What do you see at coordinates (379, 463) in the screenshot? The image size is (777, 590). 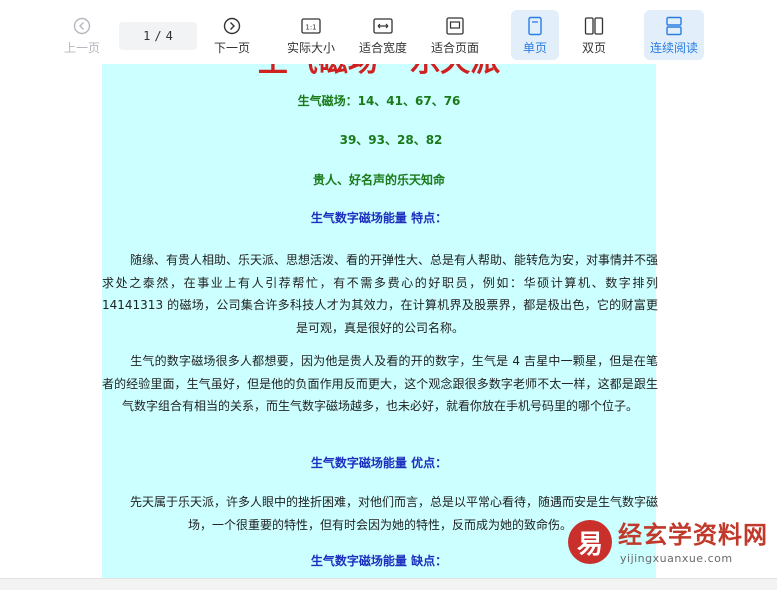 I see `advantages-heading: 生气数字磁场能量 优点：` at bounding box center [379, 463].